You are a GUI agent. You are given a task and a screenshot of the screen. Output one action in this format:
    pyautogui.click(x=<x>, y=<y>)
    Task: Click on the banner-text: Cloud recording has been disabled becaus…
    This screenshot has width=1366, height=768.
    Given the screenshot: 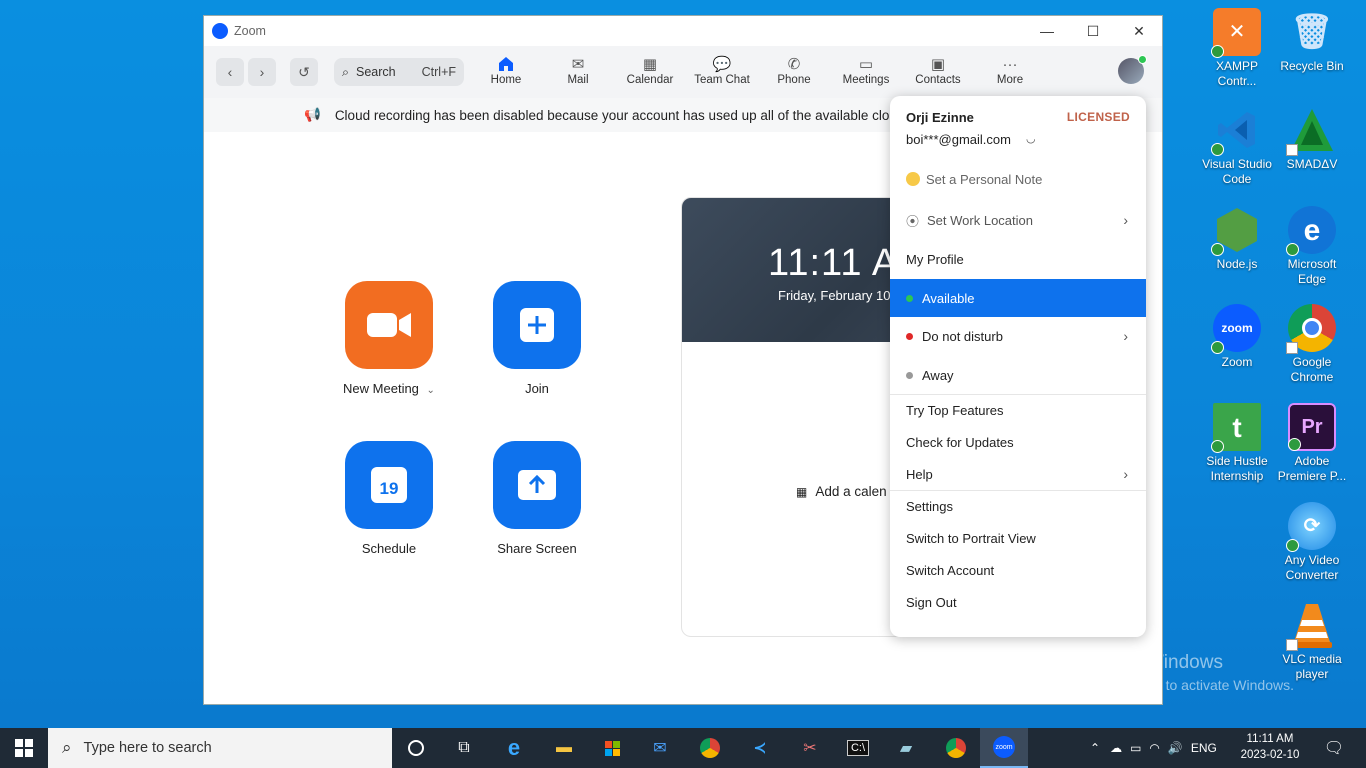 What is the action you would take?
    pyautogui.click(x=619, y=115)
    